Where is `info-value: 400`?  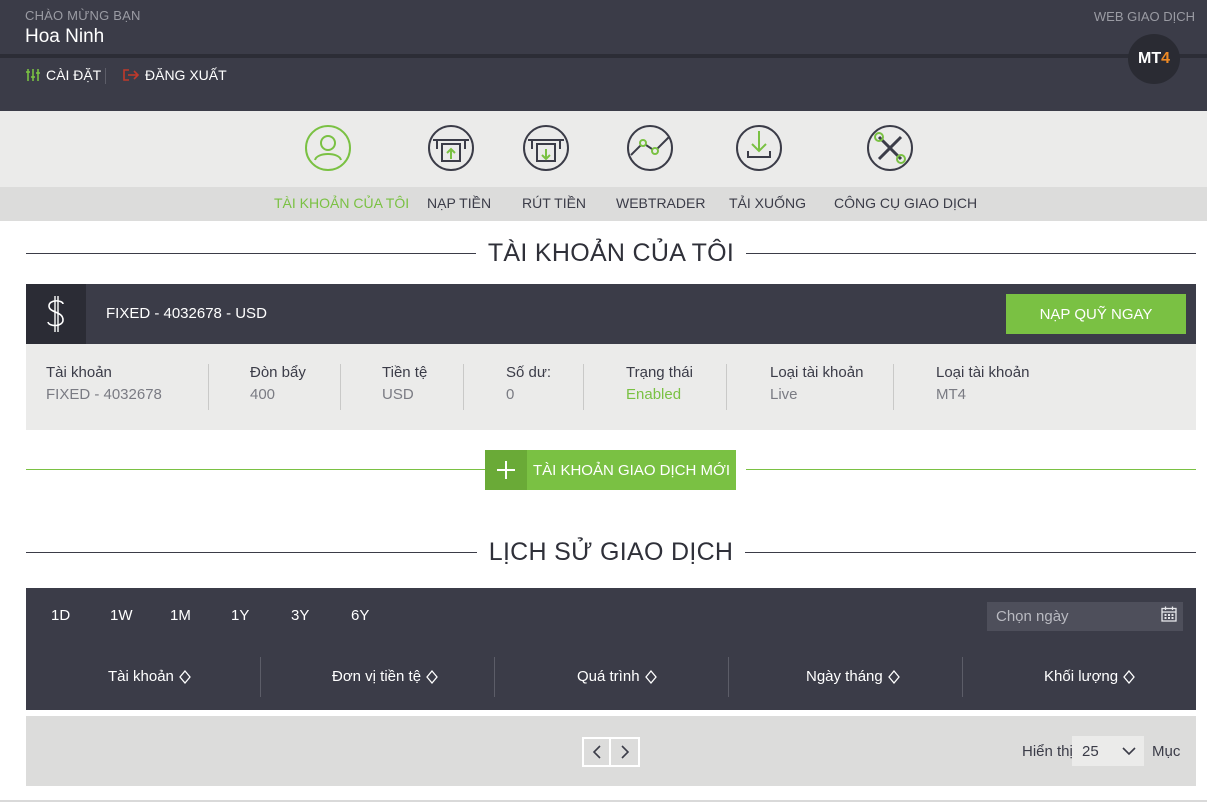 info-value: 400 is located at coordinates (263, 394).